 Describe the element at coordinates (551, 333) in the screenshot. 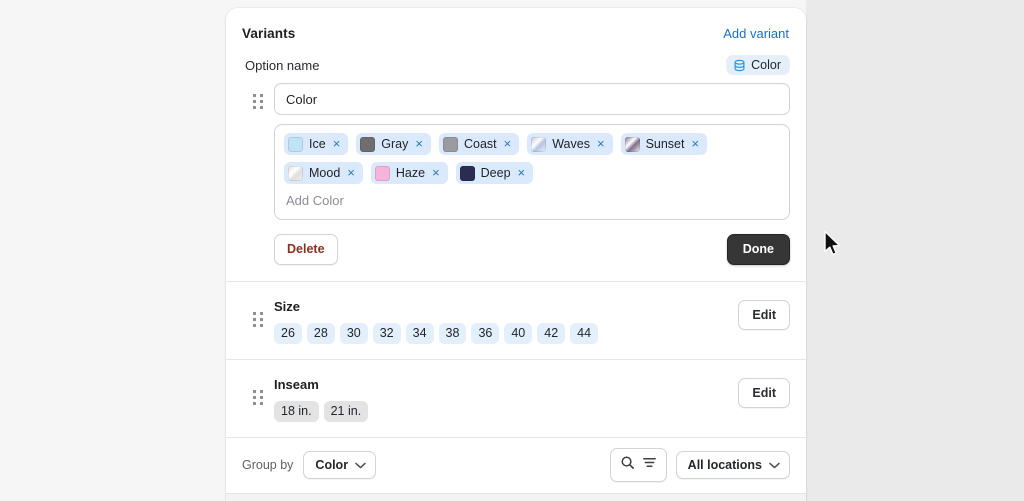

I see `option-value-pill: 42` at that location.